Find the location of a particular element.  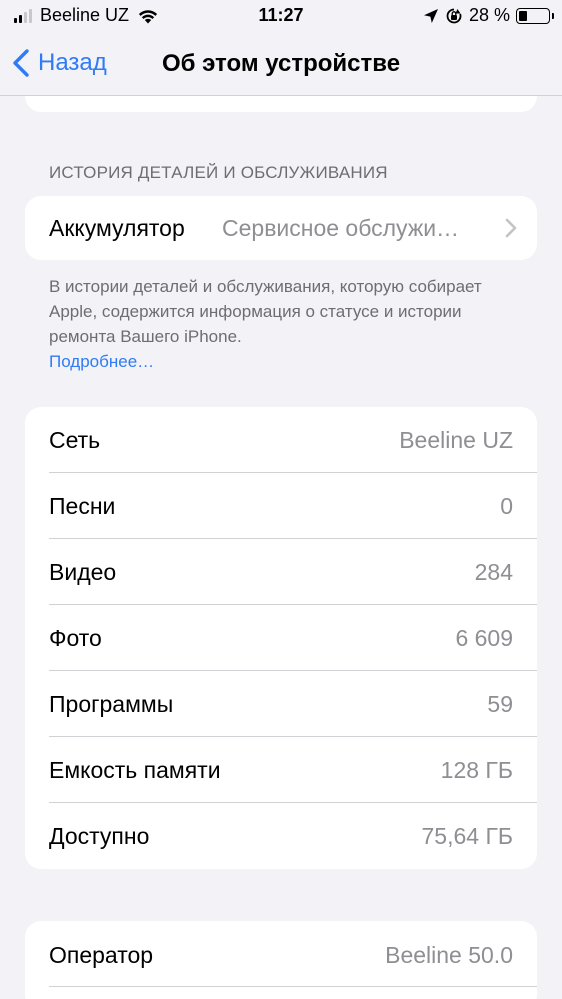

info-row-songs: Песни 0 is located at coordinates (281, 506).